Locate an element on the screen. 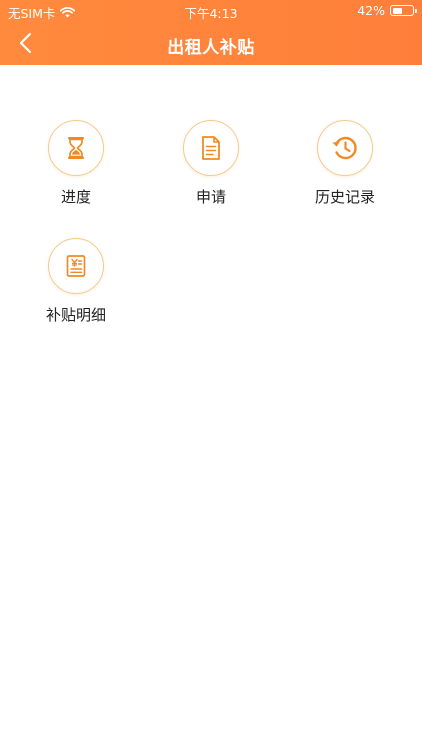  tile-label: 申请 is located at coordinates (210, 197).